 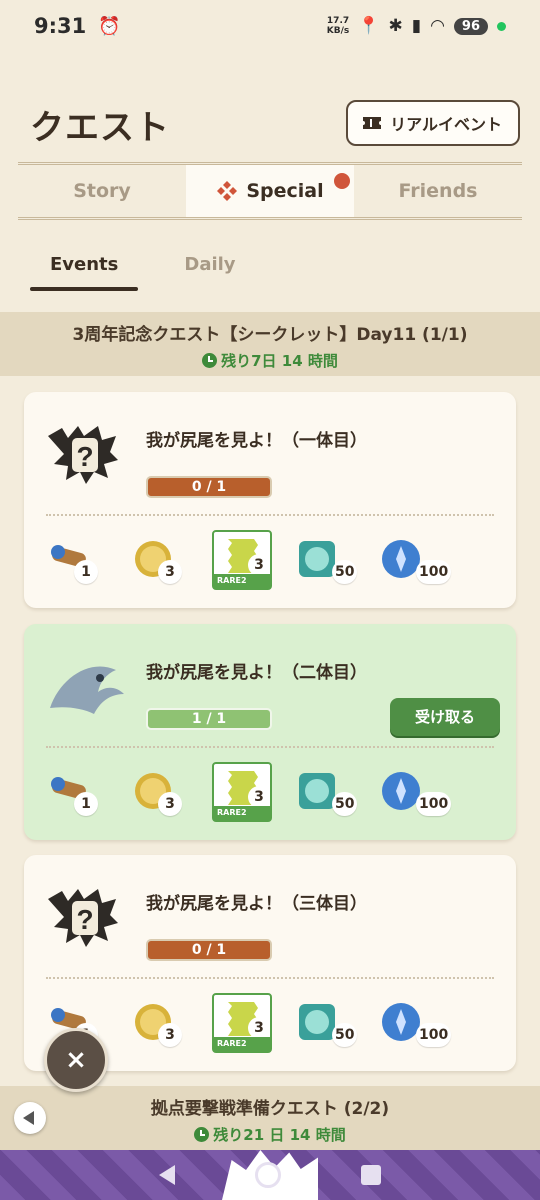 What do you see at coordinates (256, 441) in the screenshot?
I see `quest-title: 我が尻尾を見よ！（一体目）` at bounding box center [256, 441].